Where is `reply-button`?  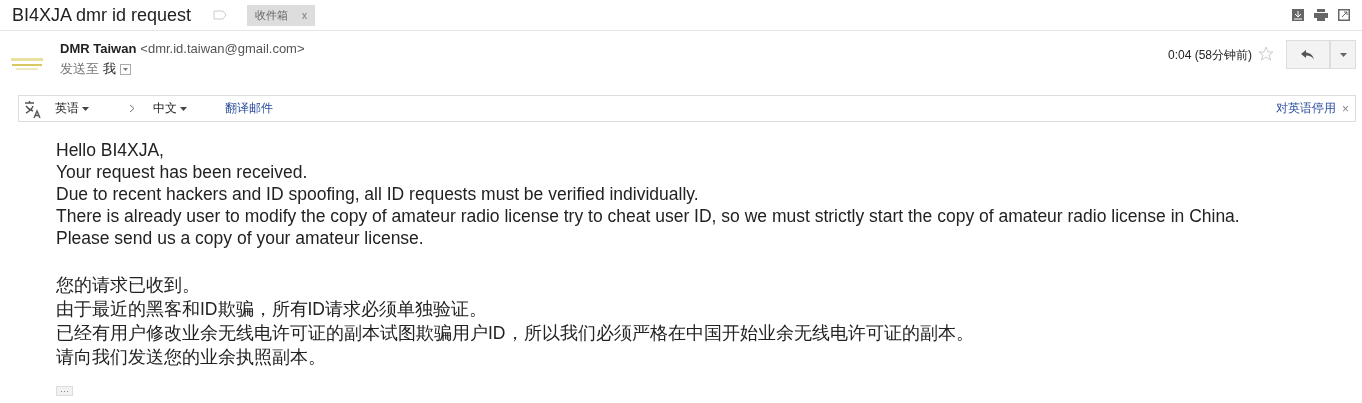
reply-button is located at coordinates (1308, 54).